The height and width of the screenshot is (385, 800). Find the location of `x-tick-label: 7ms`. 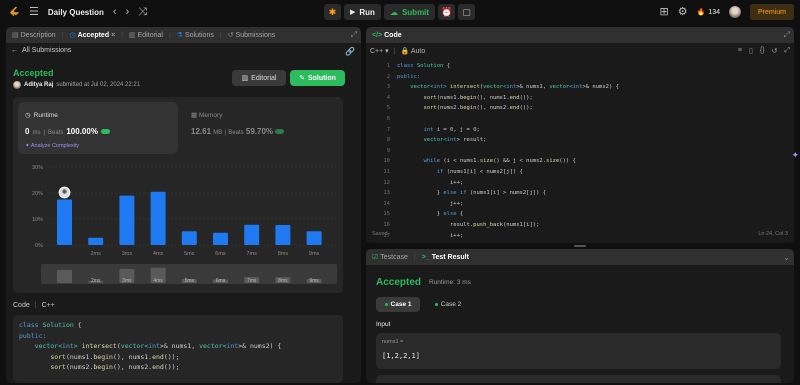

x-tick-label: 7ms is located at coordinates (252, 254).